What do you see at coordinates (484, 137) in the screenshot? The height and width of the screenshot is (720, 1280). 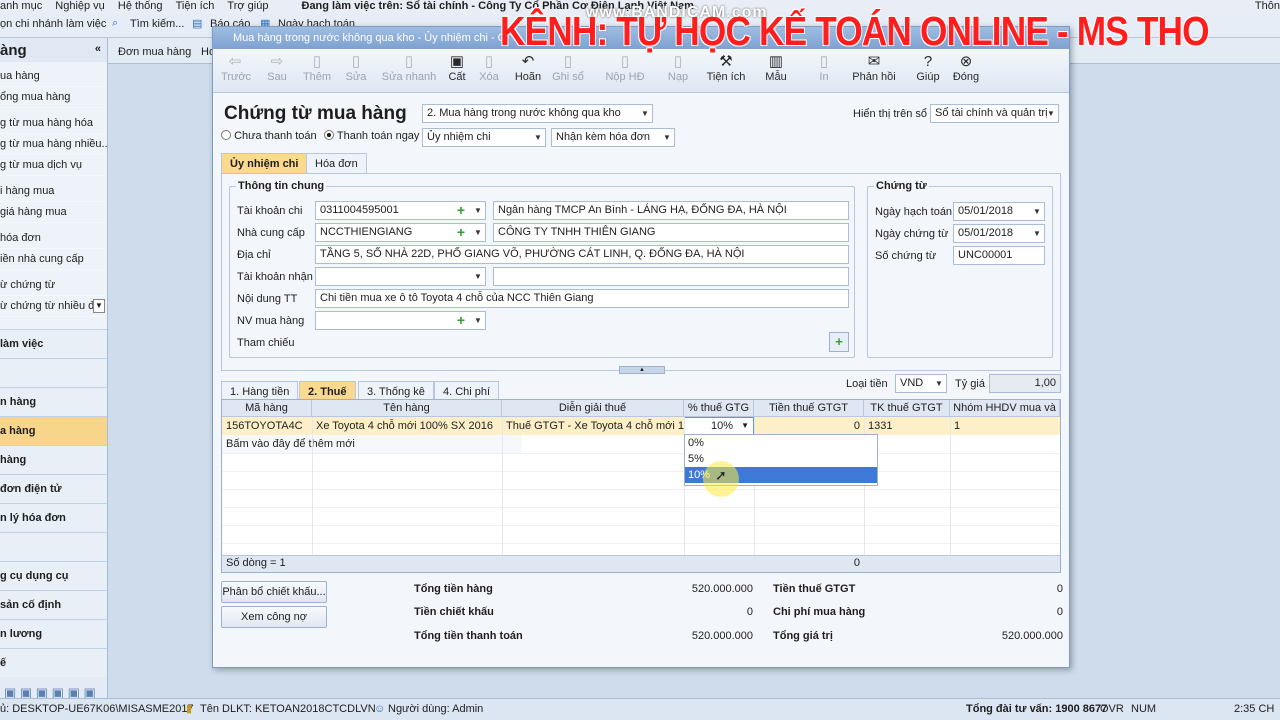 I see `payment-method-select: Ủy nhiệm chi ▼` at bounding box center [484, 137].